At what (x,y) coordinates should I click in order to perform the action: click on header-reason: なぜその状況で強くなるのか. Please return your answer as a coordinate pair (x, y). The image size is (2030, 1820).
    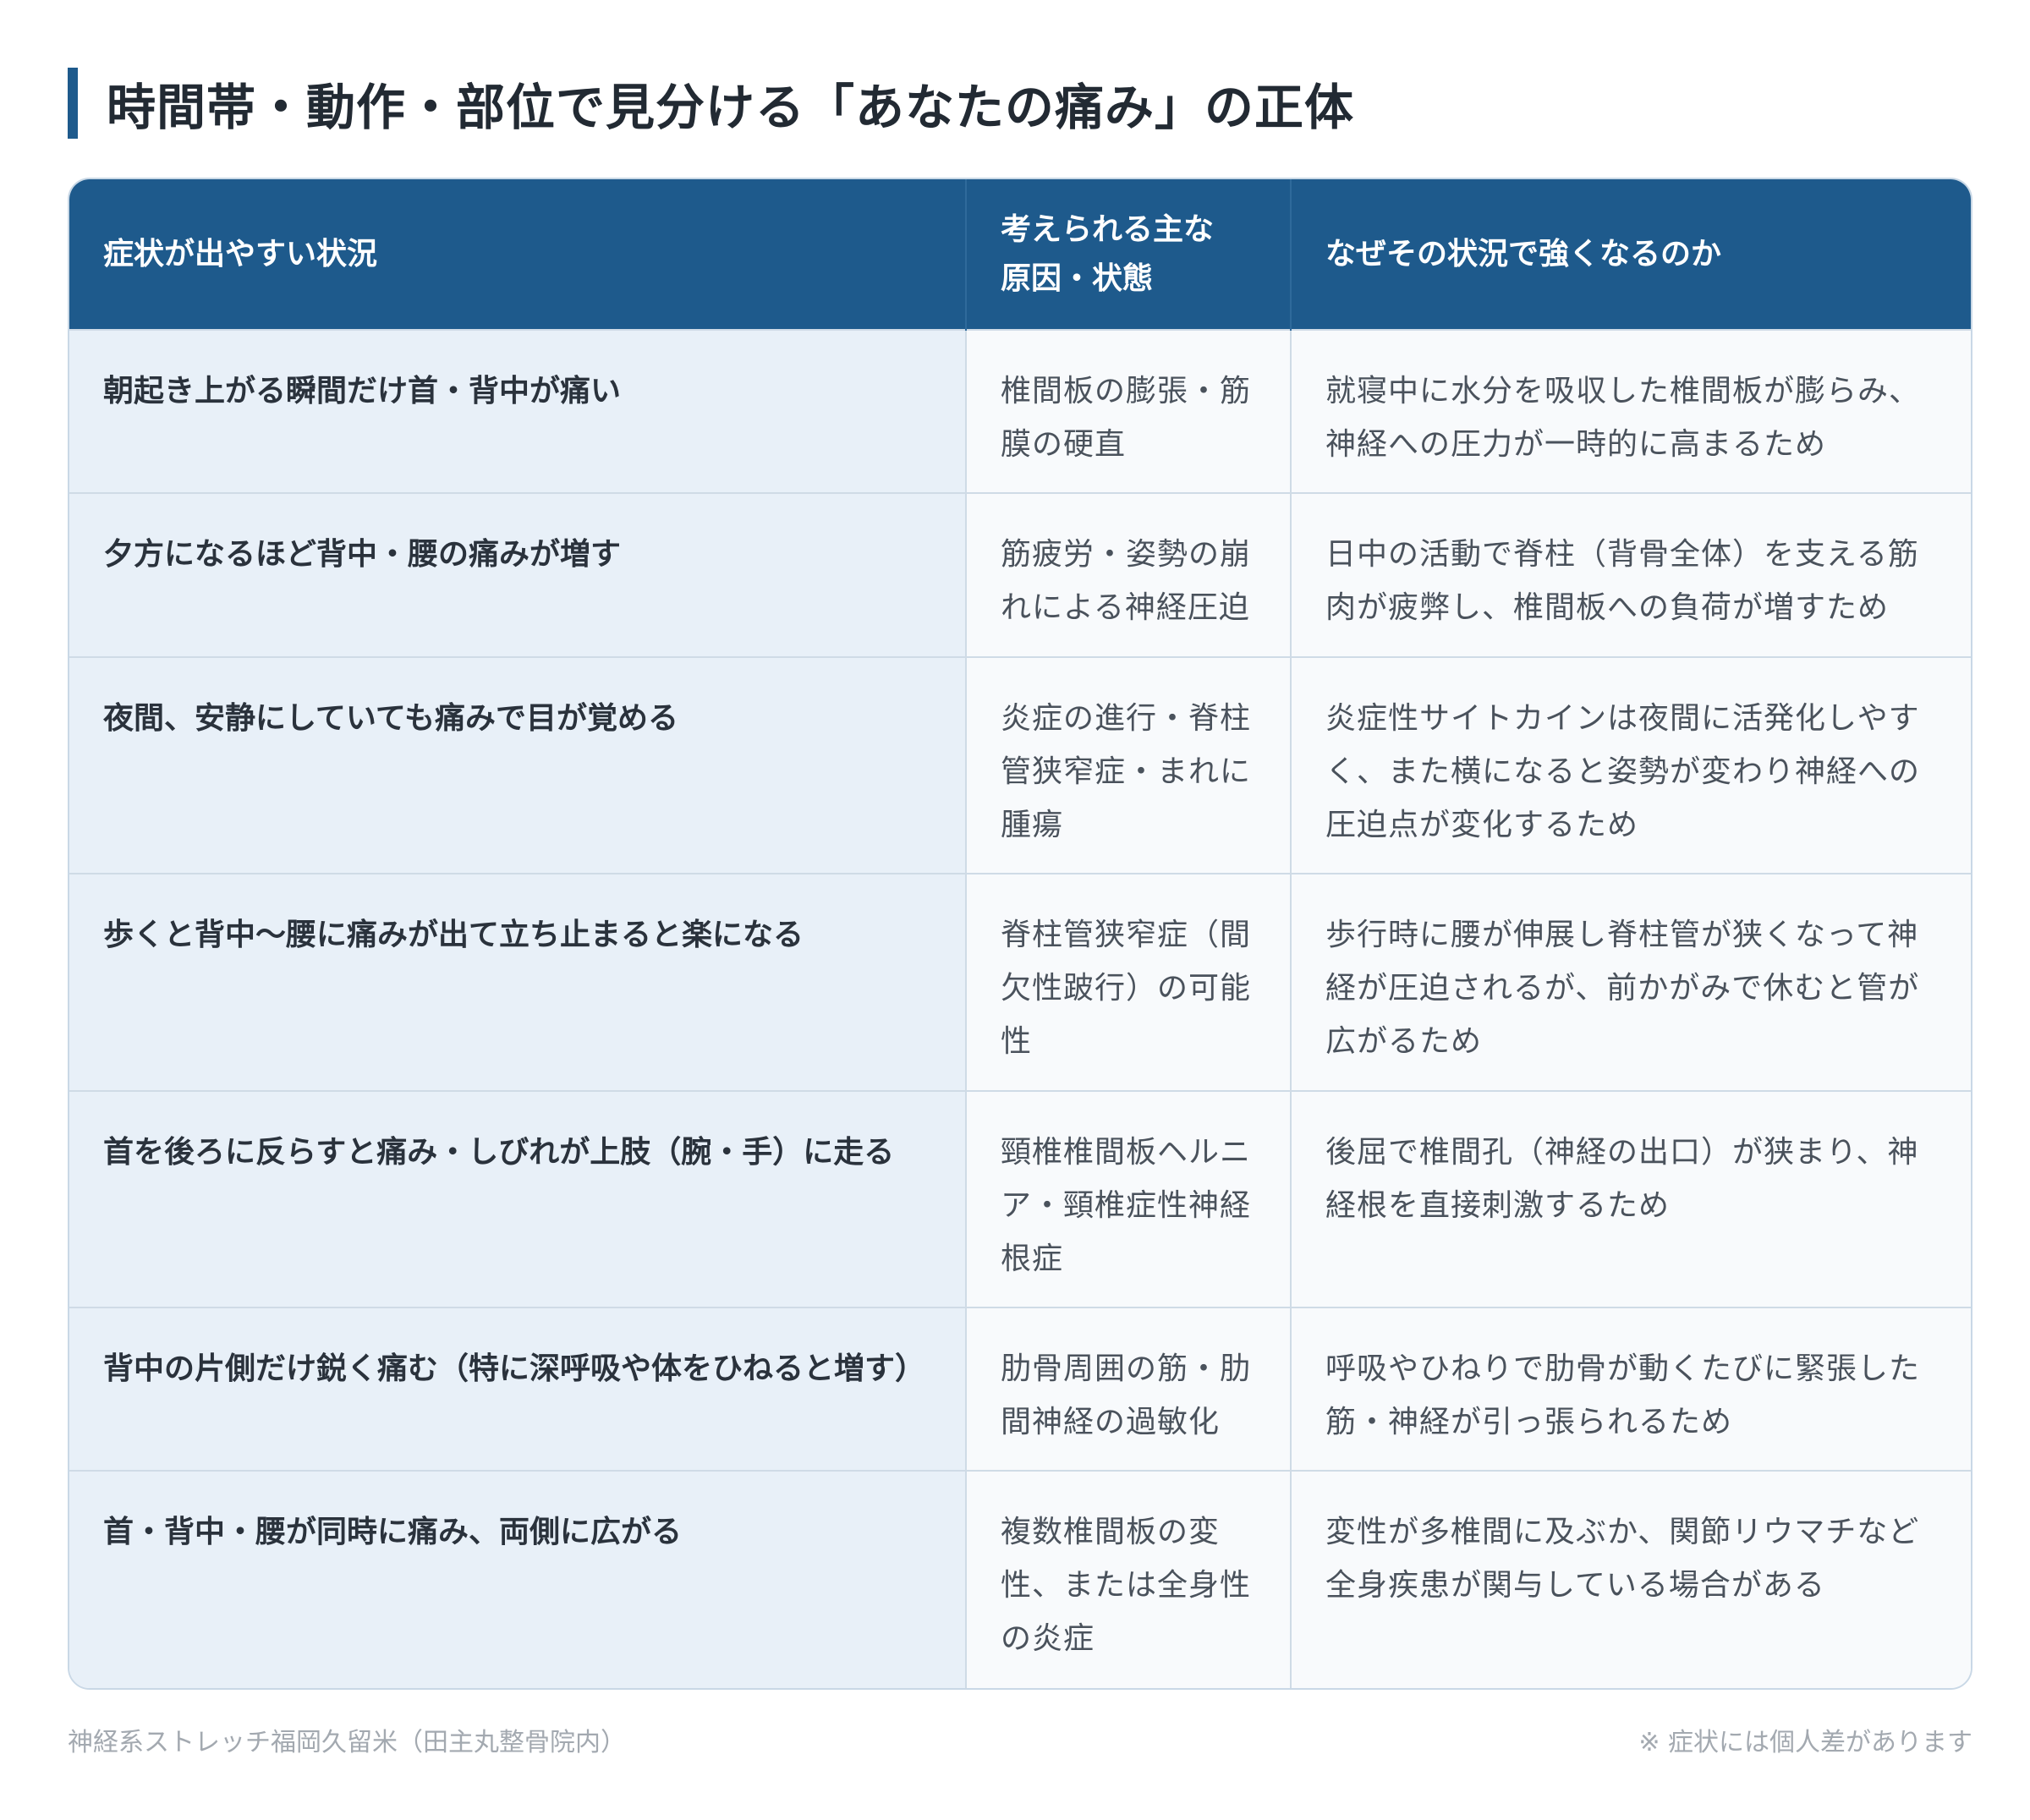
    Looking at the image, I should click on (1631, 254).